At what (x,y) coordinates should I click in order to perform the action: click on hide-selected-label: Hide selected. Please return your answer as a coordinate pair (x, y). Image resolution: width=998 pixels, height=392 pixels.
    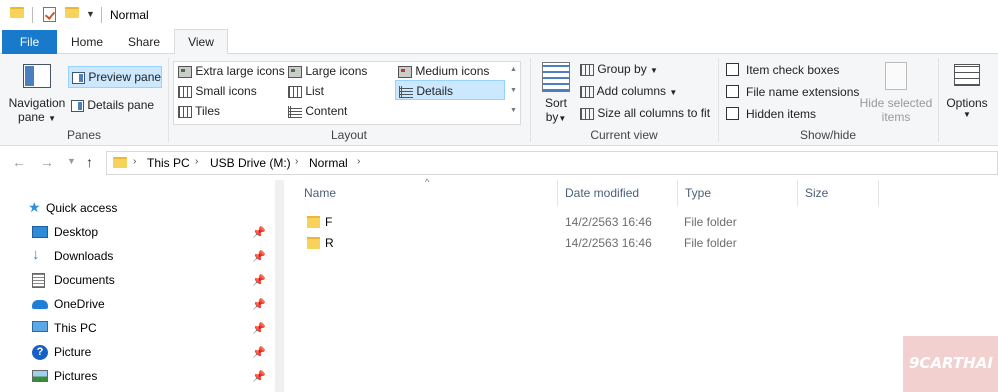
    Looking at the image, I should click on (896, 103).